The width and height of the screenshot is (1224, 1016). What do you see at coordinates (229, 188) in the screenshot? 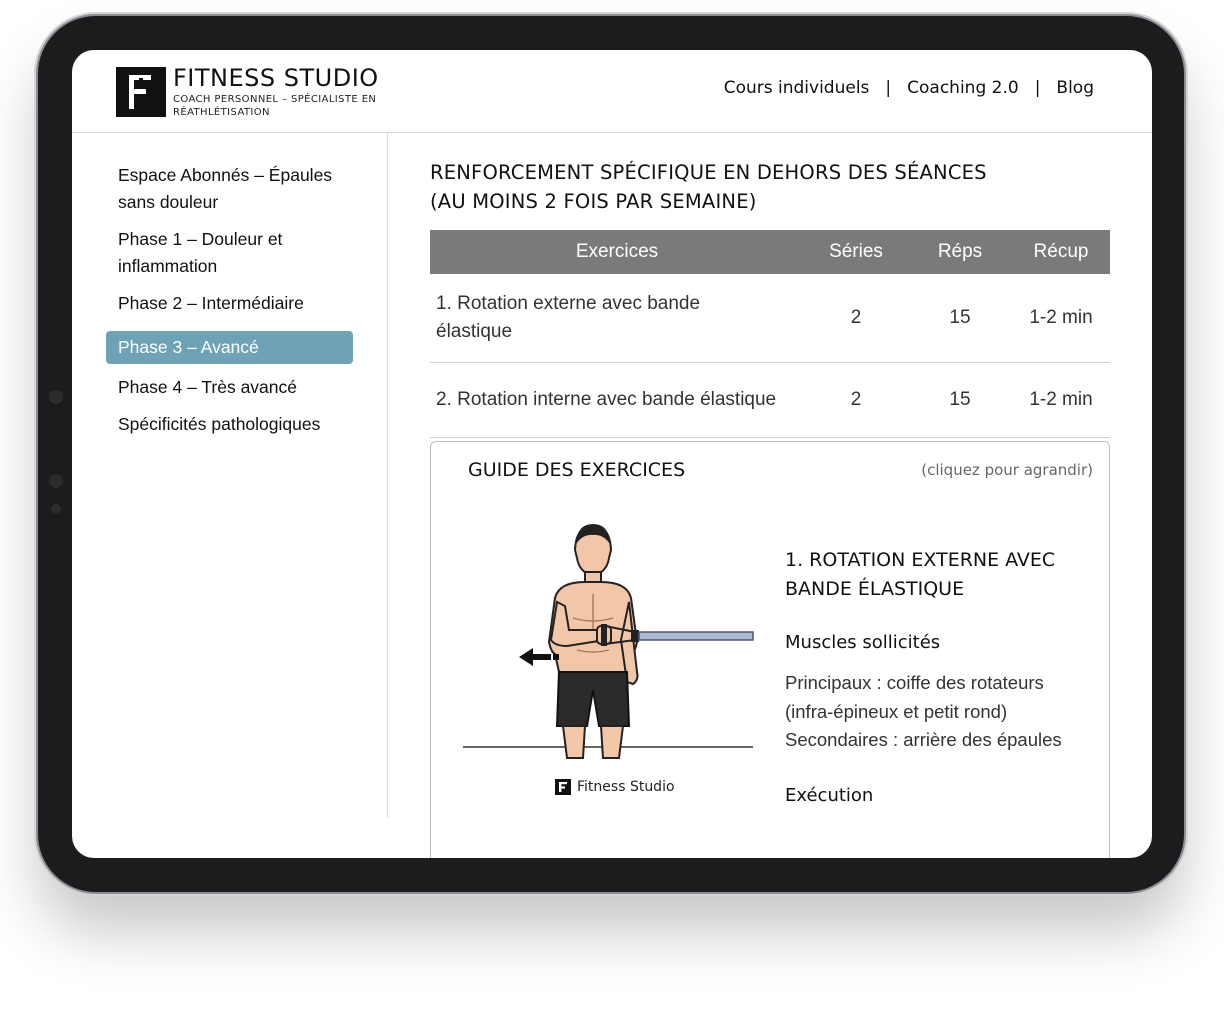
I see `sidebar-item-espace-abonnes: Espace Abonnés – Épaules sans douleur` at bounding box center [229, 188].